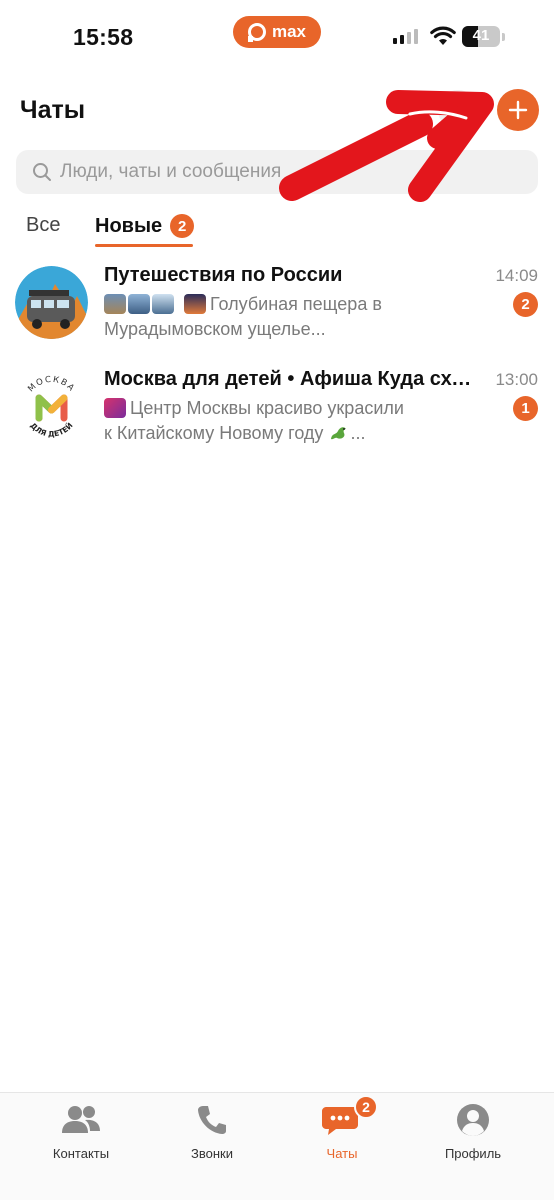  Describe the element at coordinates (473, 1153) in the screenshot. I see `nav-profile-label: Профиль` at that location.